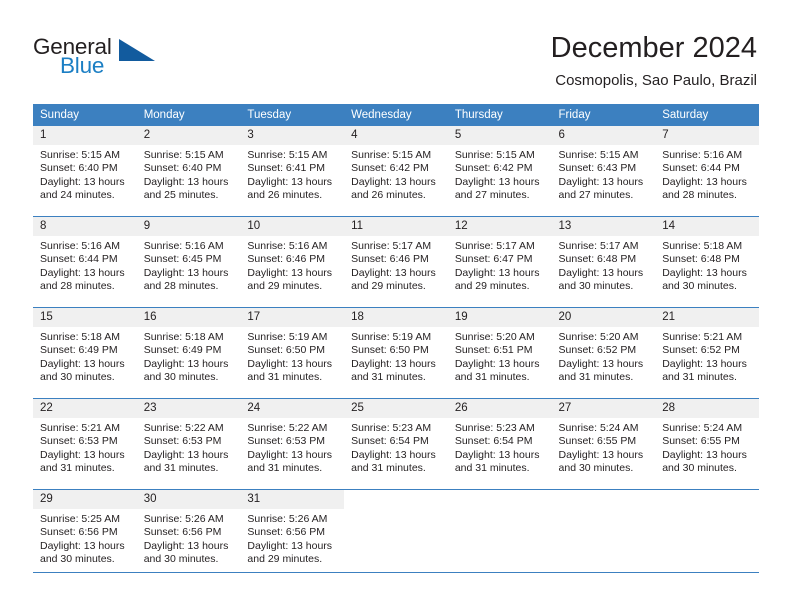  Describe the element at coordinates (82, 65) in the screenshot. I see `logo-text-blue: Blue` at that location.